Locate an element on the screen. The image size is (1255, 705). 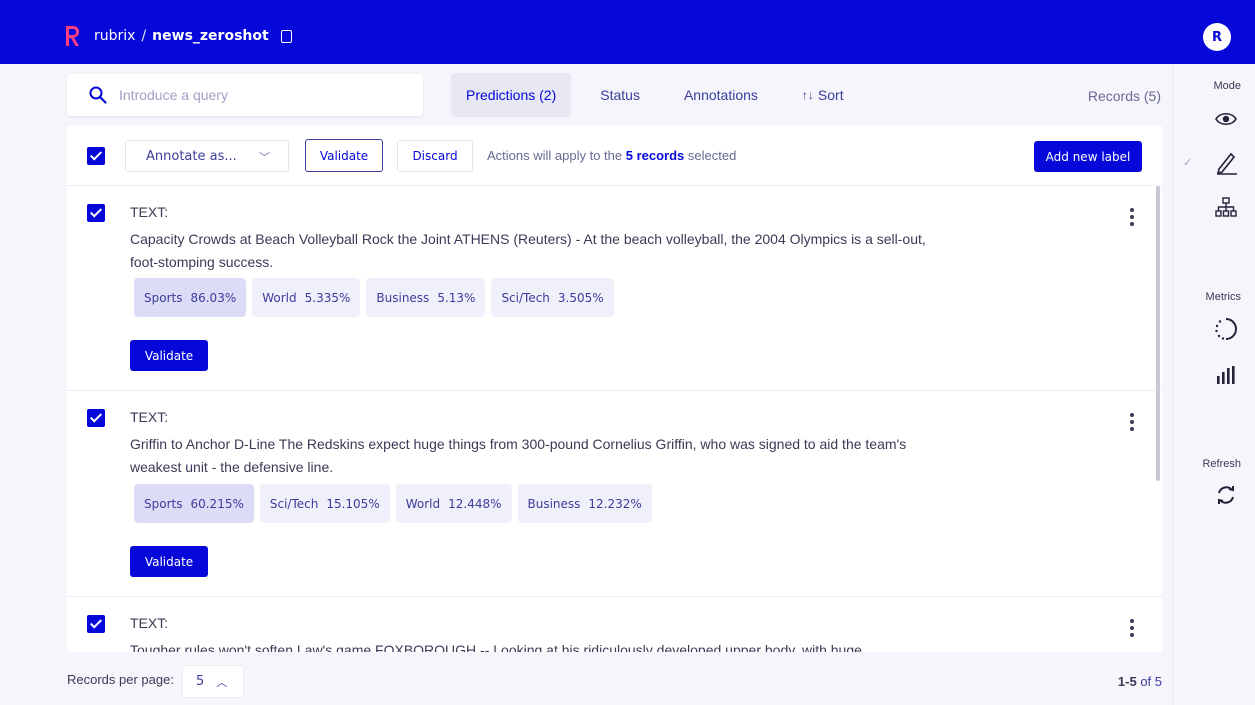
prediction-chip: World 12.448% is located at coordinates (453, 503).